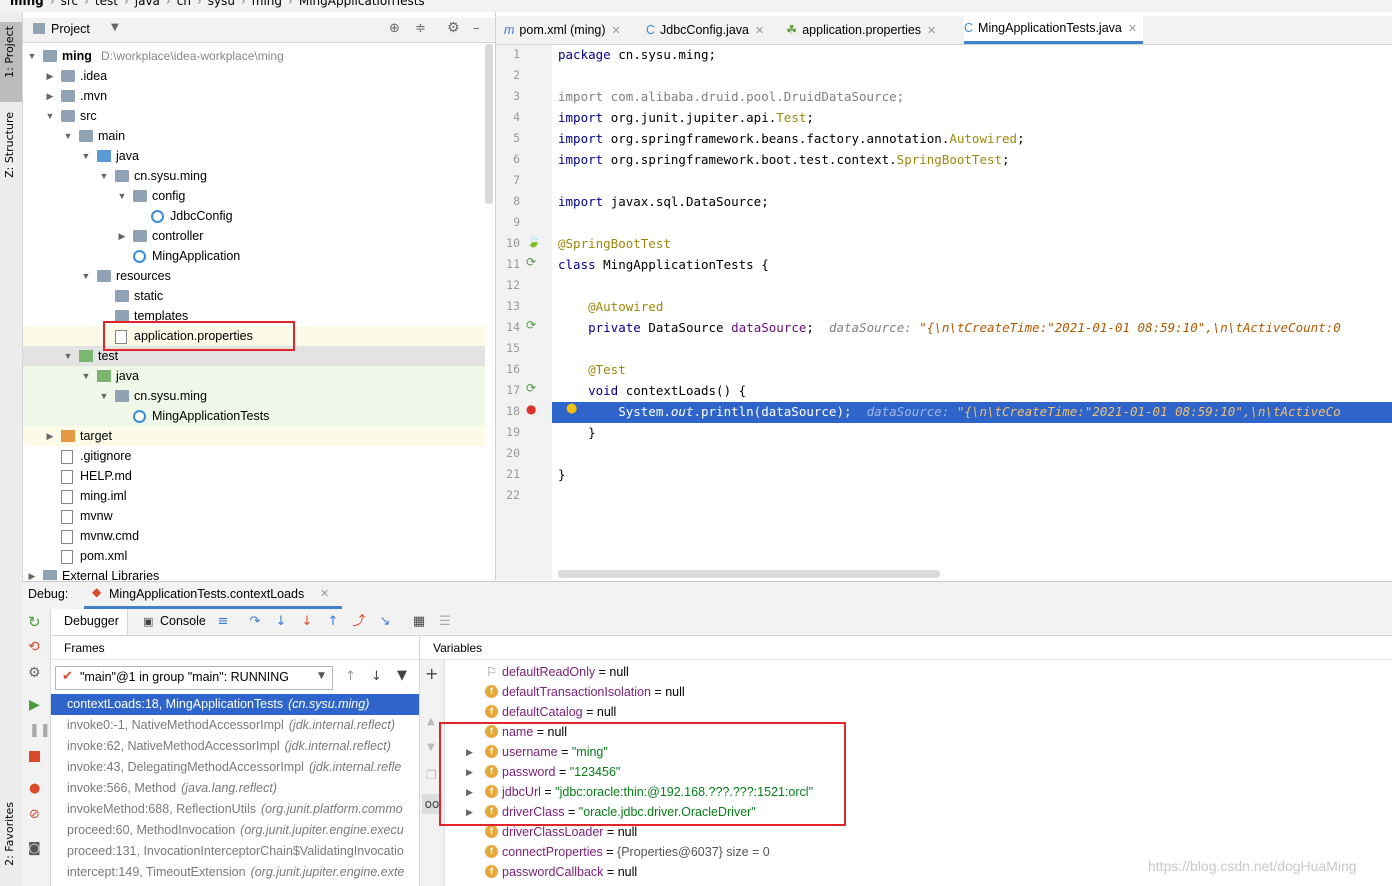 This screenshot has width=1392, height=886. I want to click on spring-bean-icon: ⟳, so click(531, 325).